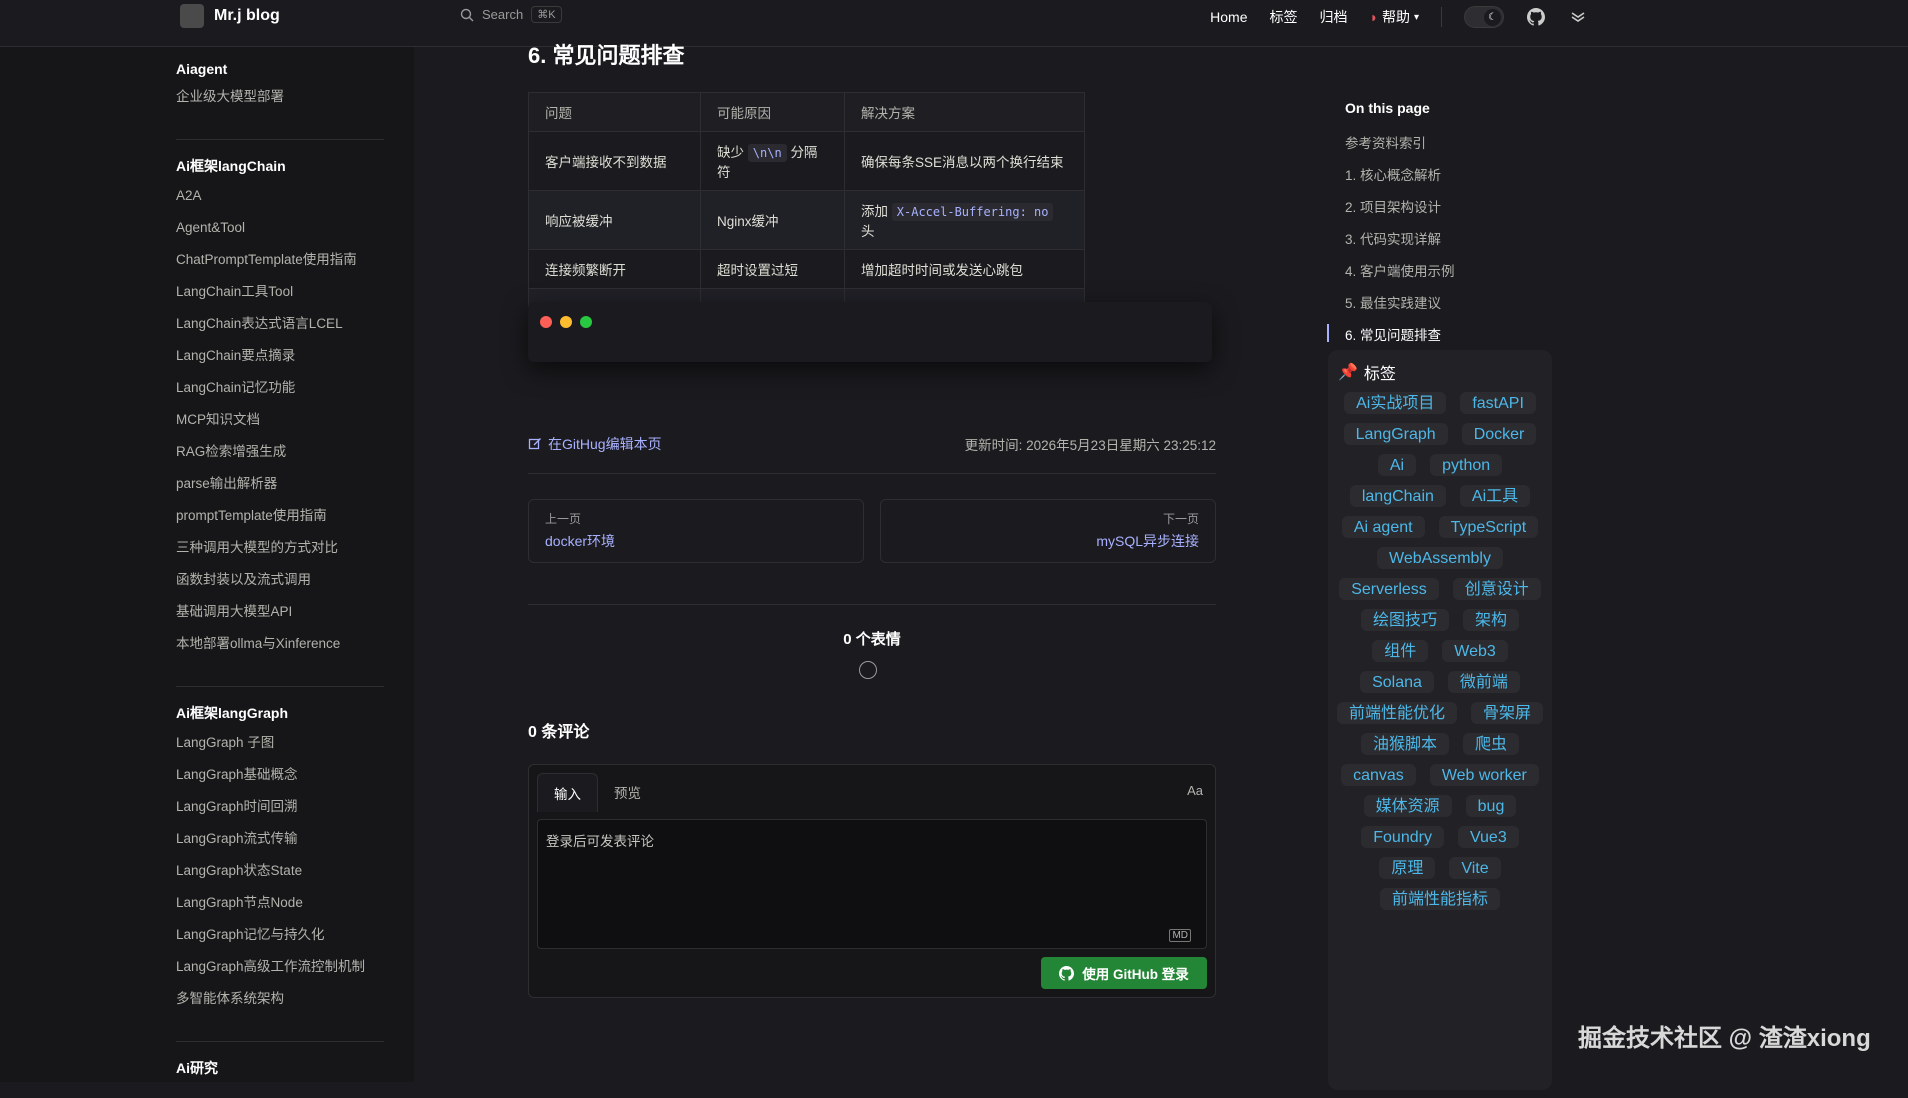 The image size is (1908, 1098). Describe the element at coordinates (1400, 308) in the screenshot. I see `toc-item: 5. 最佳实践建议` at that location.